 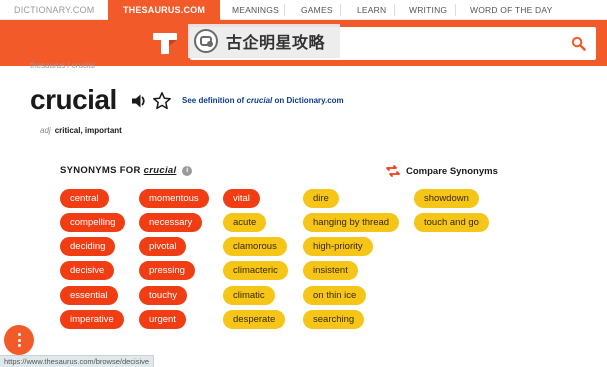 What do you see at coordinates (73, 99) in the screenshot?
I see `page-title: crucial` at bounding box center [73, 99].